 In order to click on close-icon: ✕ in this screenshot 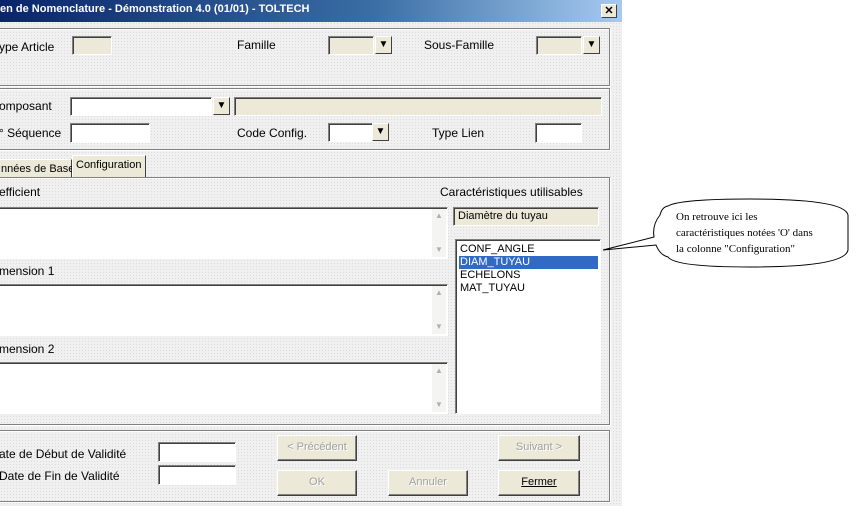, I will do `click(609, 11)`.